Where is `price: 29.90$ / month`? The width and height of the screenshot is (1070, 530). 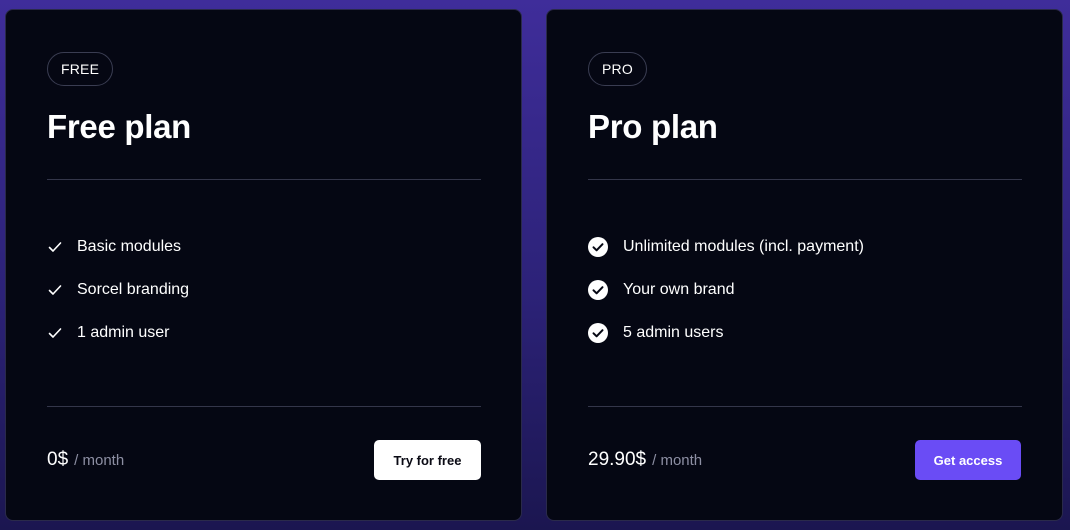 price: 29.90$ / month is located at coordinates (645, 460).